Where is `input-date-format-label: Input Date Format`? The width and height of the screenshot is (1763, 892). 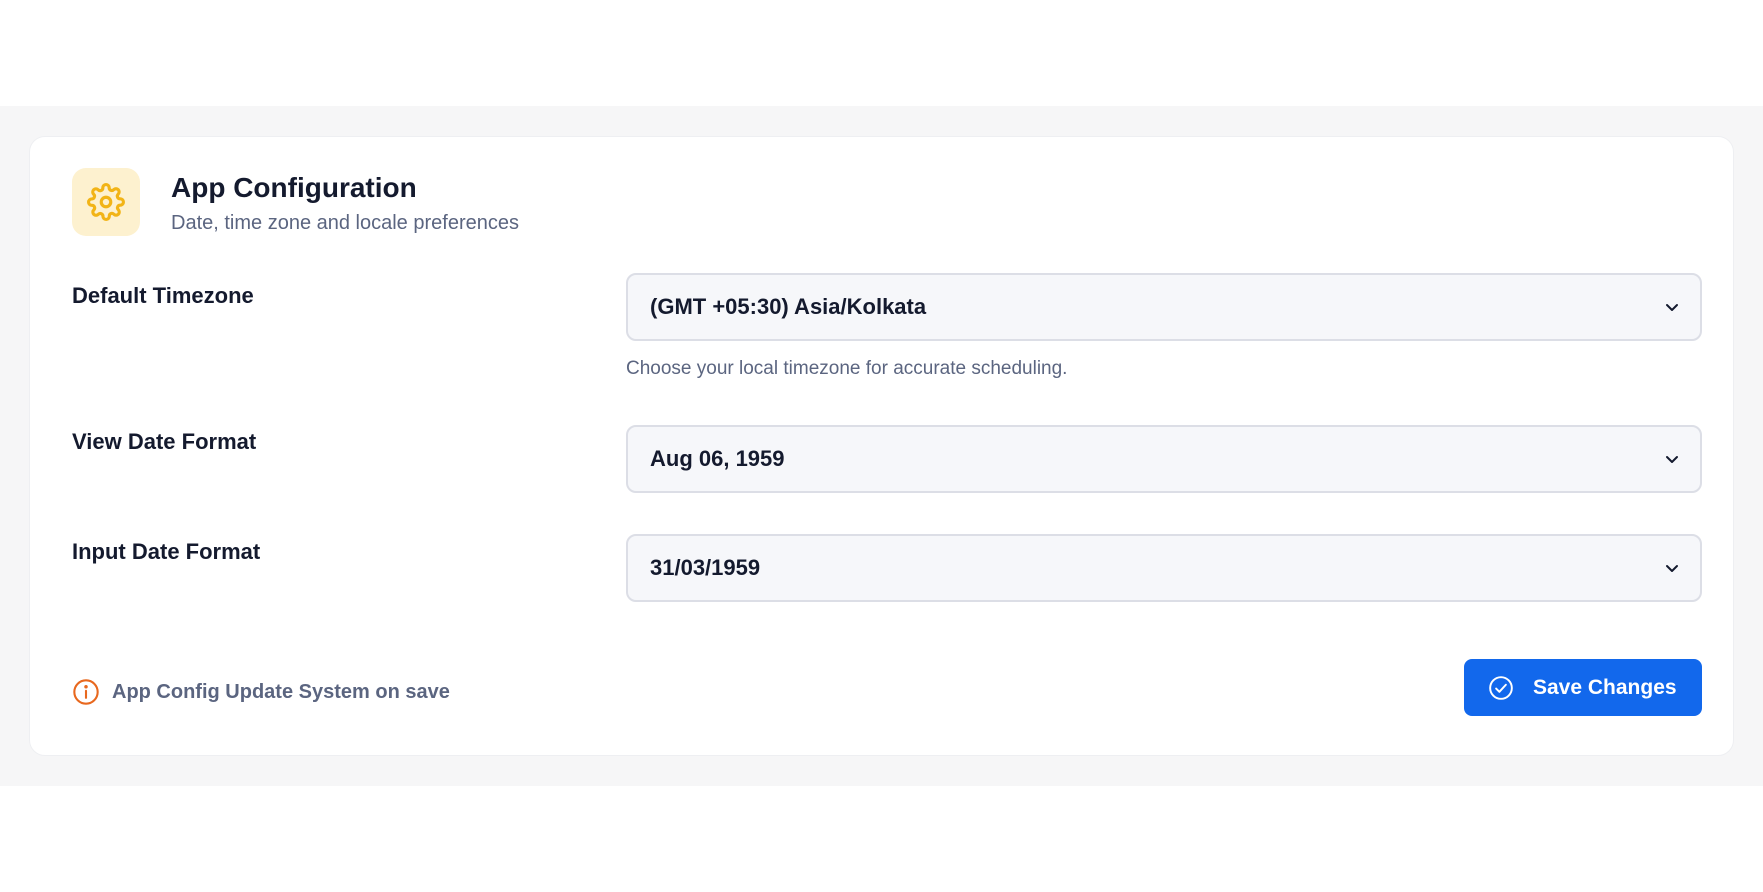 input-date-format-label: Input Date Format is located at coordinates (166, 551).